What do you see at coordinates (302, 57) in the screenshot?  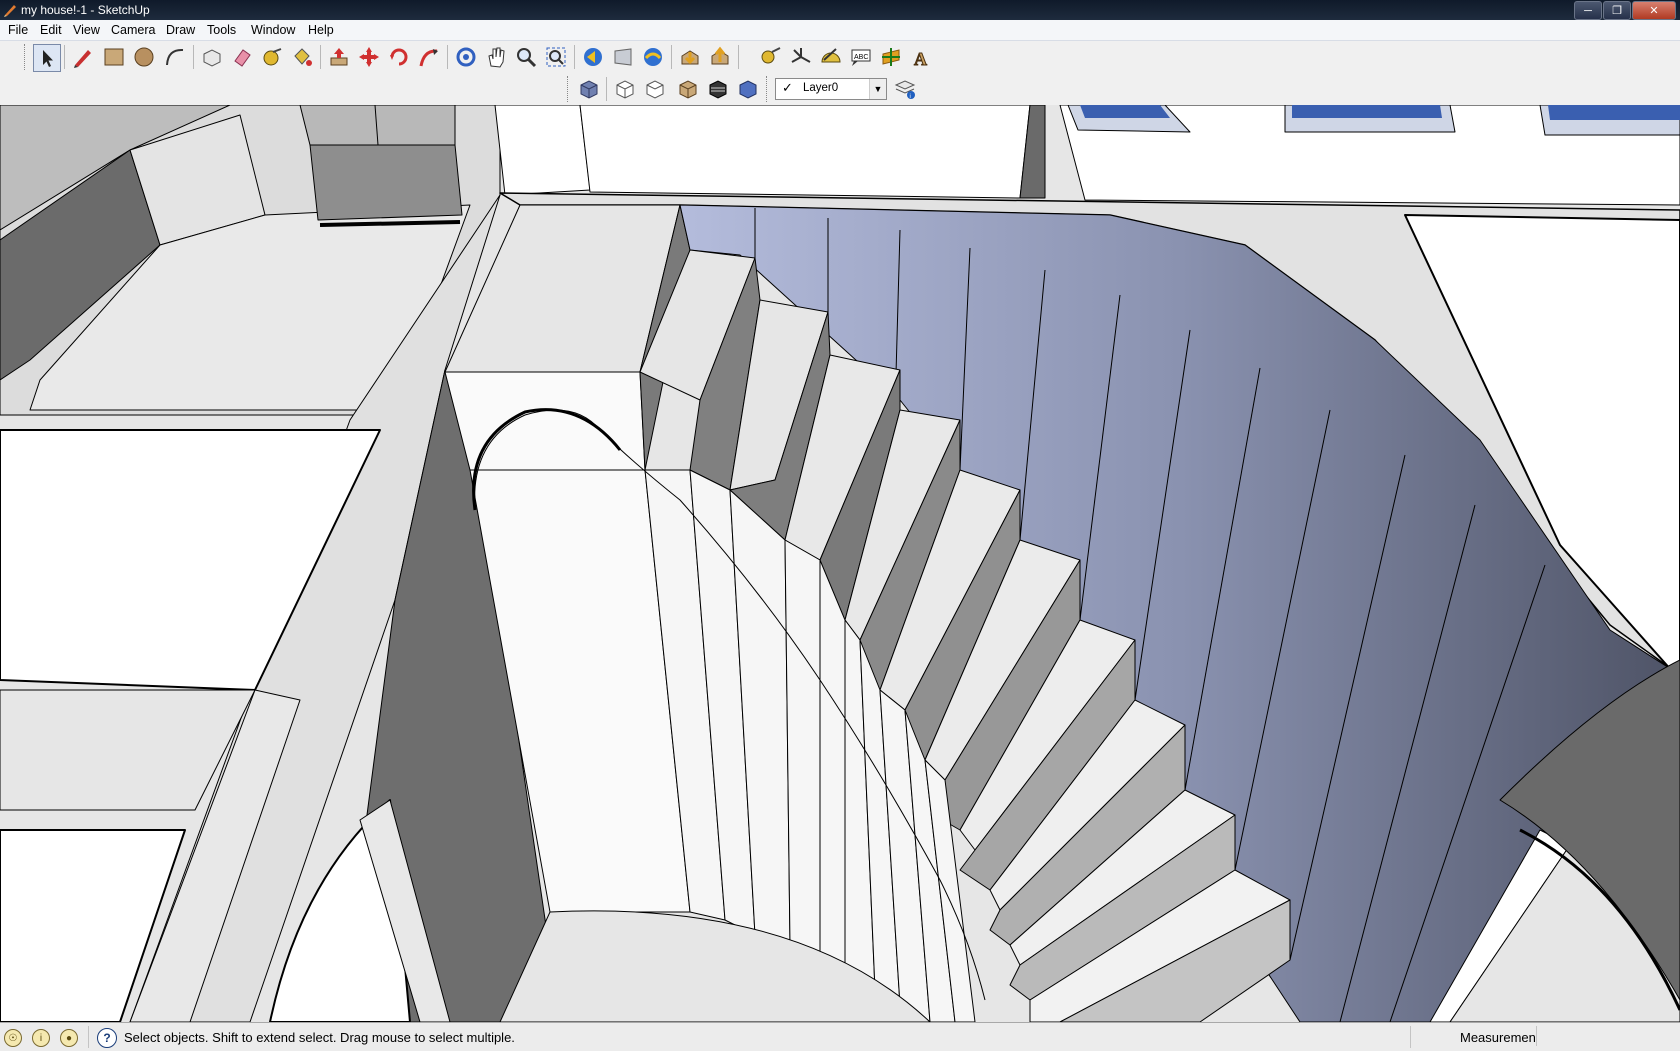 I see `paint-bucket-icon` at bounding box center [302, 57].